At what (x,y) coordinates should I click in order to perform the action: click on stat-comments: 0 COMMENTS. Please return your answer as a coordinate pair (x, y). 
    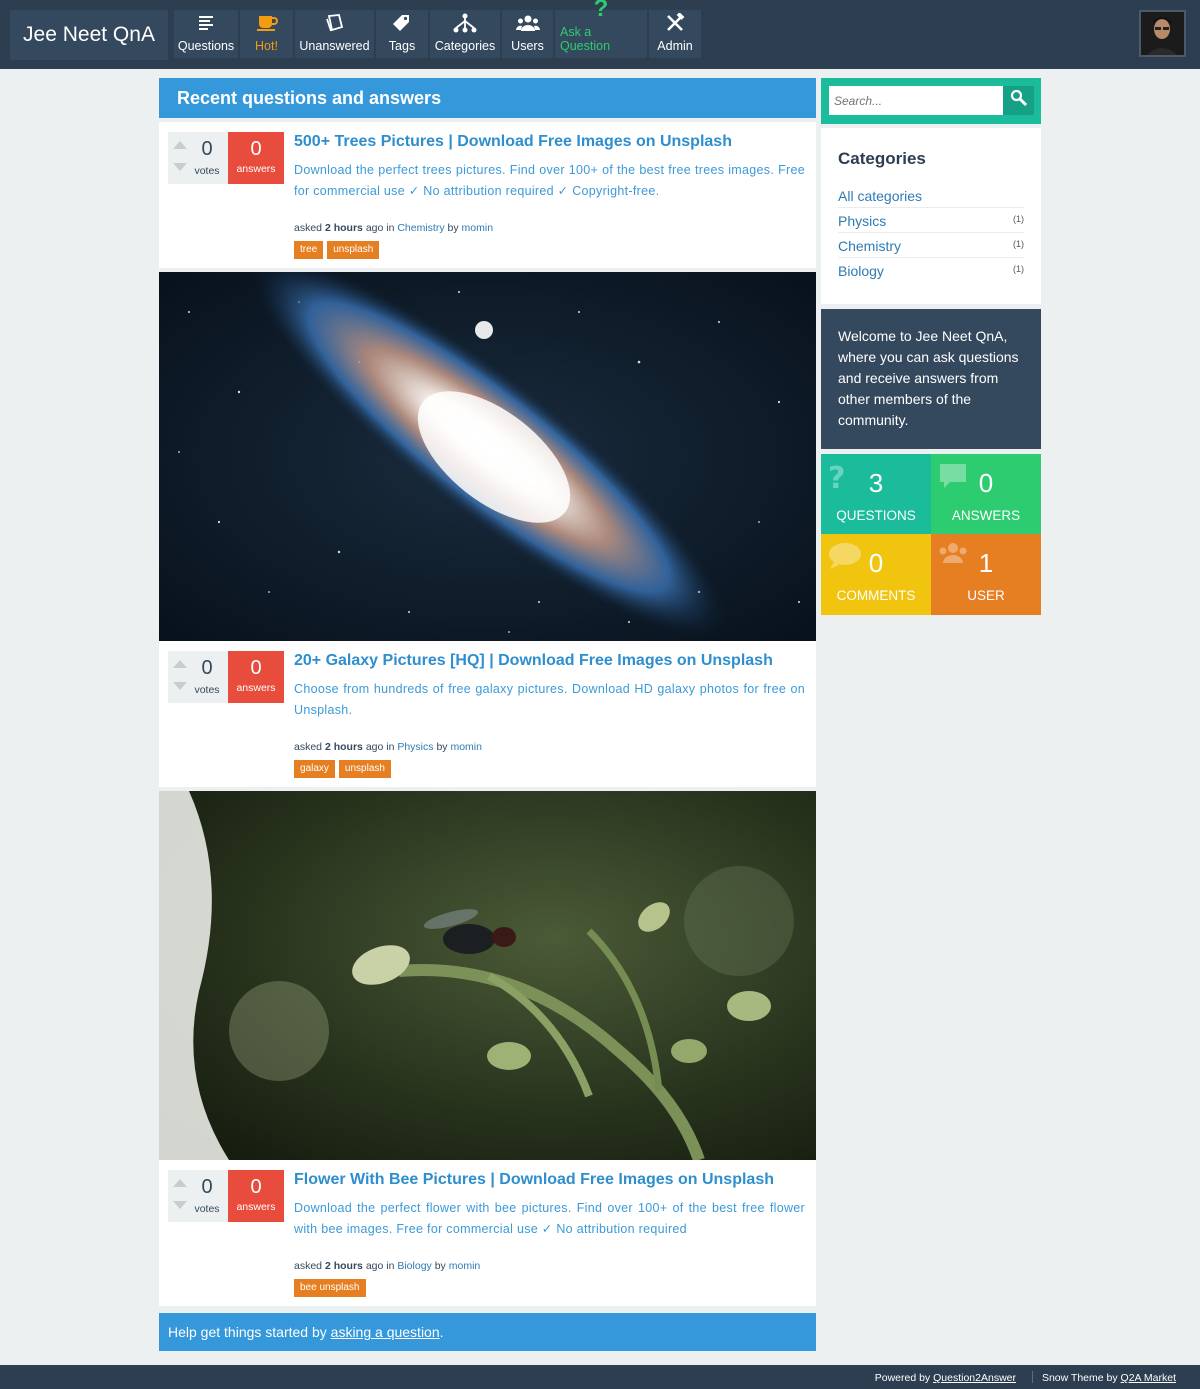
    Looking at the image, I should click on (876, 574).